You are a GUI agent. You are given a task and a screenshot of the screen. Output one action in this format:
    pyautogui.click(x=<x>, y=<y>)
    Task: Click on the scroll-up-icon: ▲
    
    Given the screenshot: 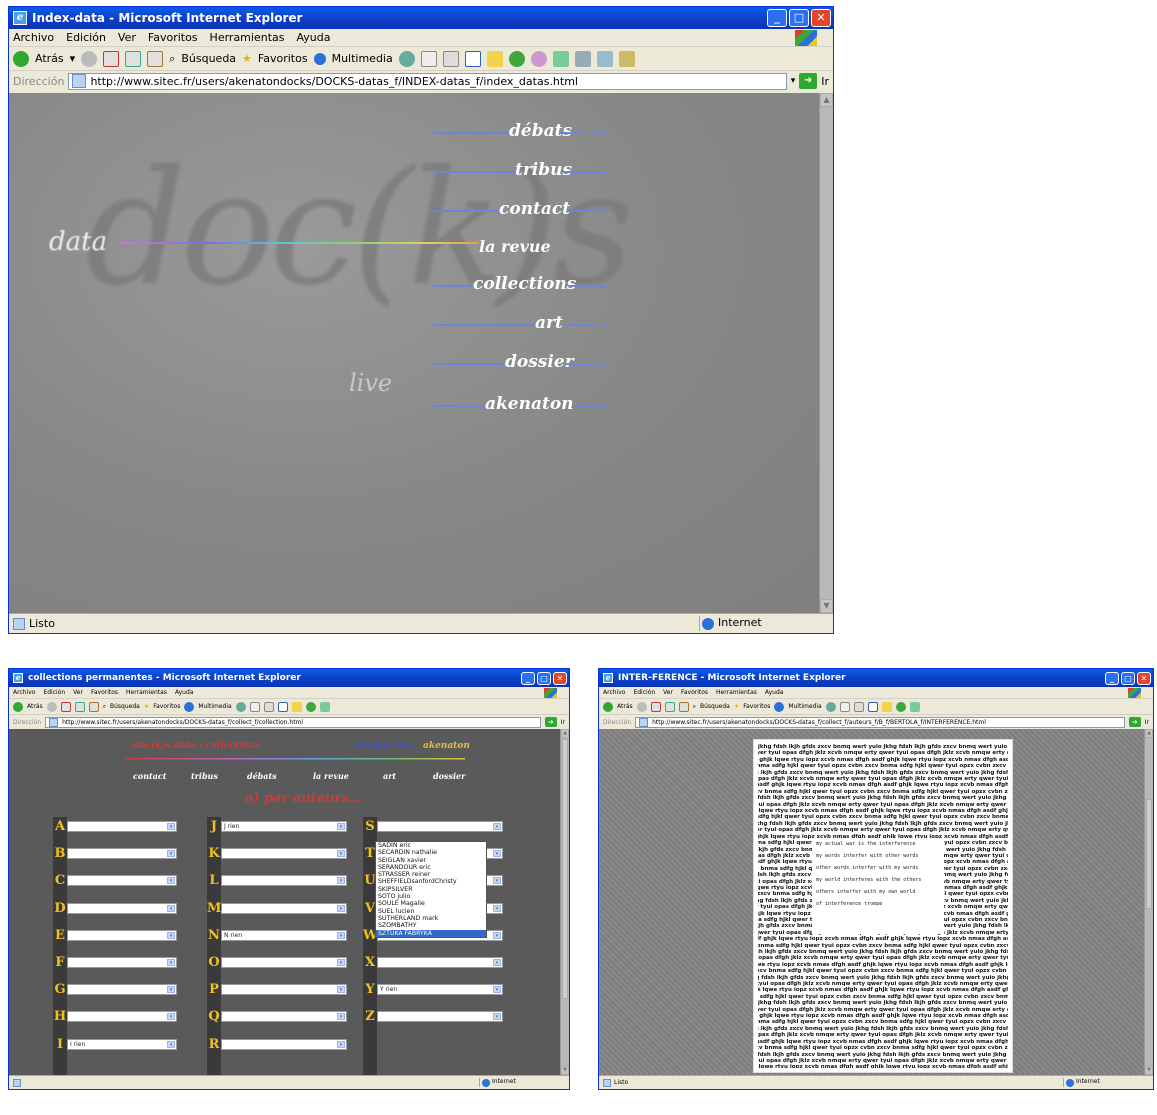 What is the action you would take?
    pyautogui.click(x=826, y=100)
    